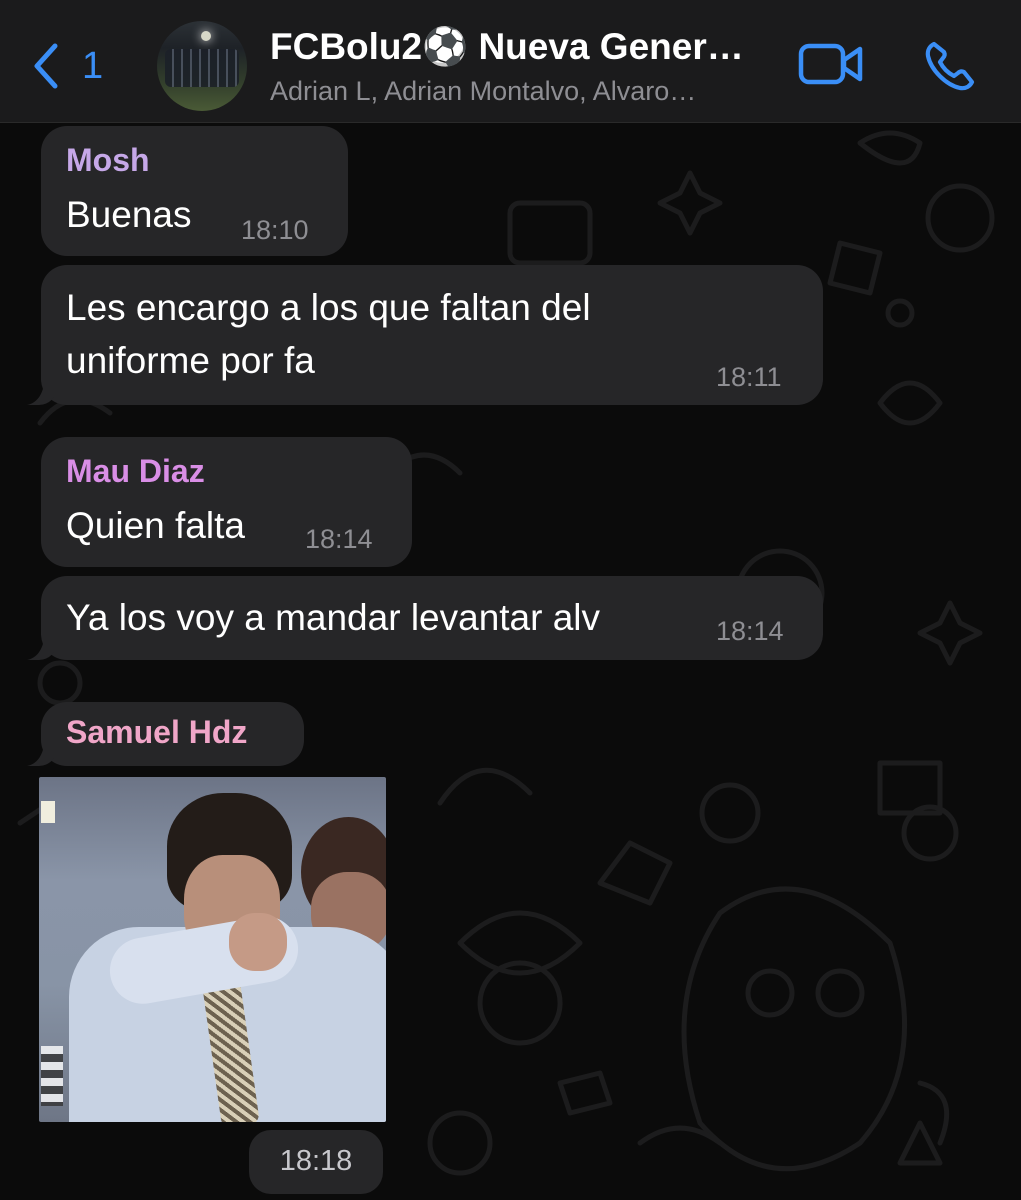 This screenshot has height=1200, width=1021. What do you see at coordinates (275, 230) in the screenshot?
I see `message-time: 18:10` at bounding box center [275, 230].